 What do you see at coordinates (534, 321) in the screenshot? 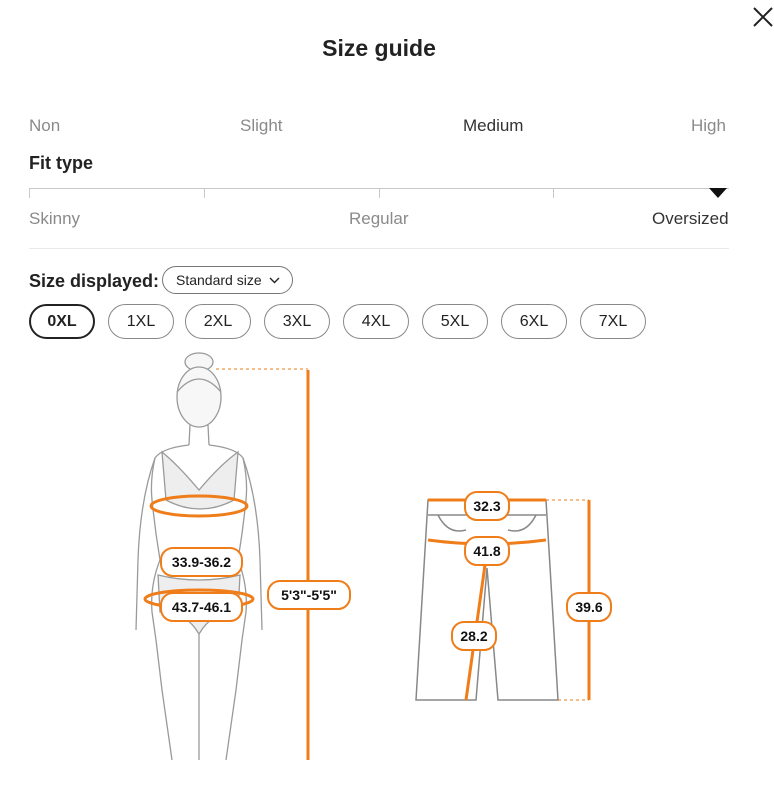
I see `size-chip-6xl: 6XL` at bounding box center [534, 321].